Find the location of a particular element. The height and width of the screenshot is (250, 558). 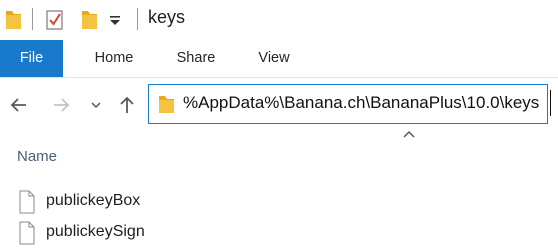

properties-check-icon is located at coordinates (55, 21).